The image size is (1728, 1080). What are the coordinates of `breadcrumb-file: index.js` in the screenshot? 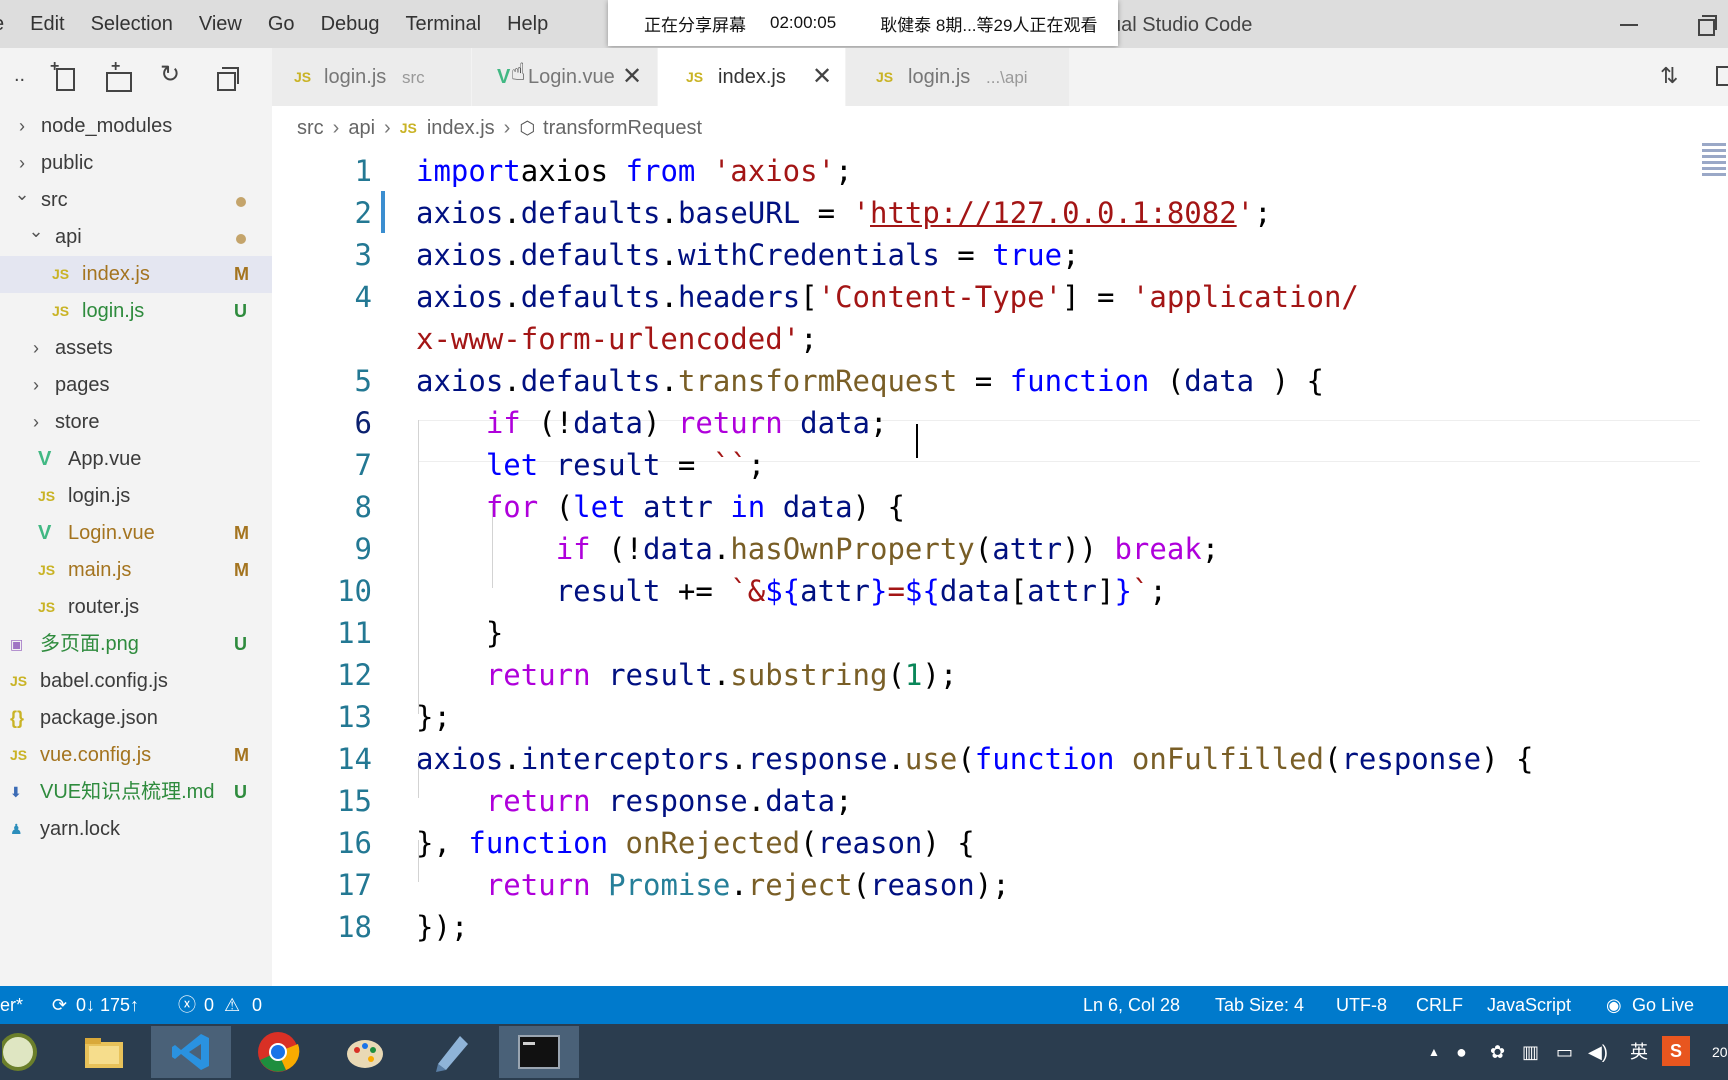 It's located at (461, 128).